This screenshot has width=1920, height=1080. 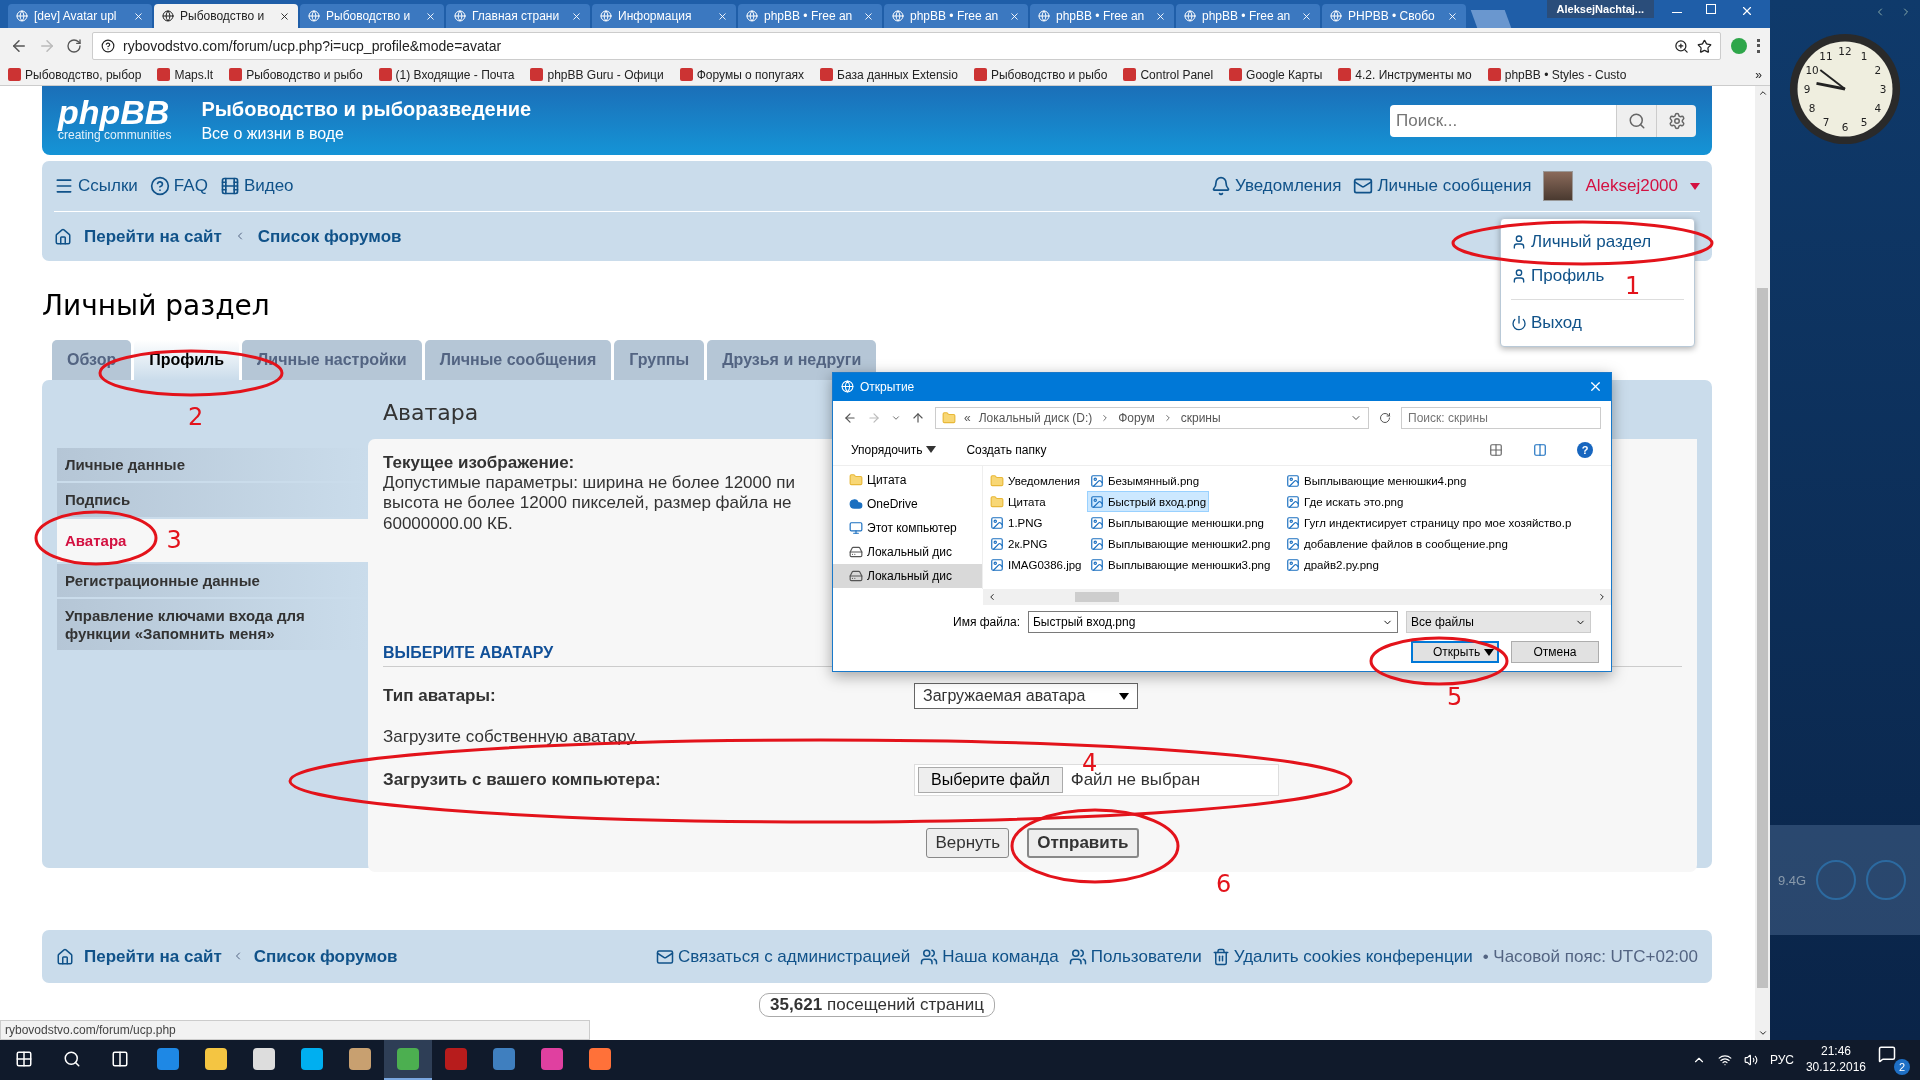 I want to click on nav-link: Видео, so click(x=256, y=186).